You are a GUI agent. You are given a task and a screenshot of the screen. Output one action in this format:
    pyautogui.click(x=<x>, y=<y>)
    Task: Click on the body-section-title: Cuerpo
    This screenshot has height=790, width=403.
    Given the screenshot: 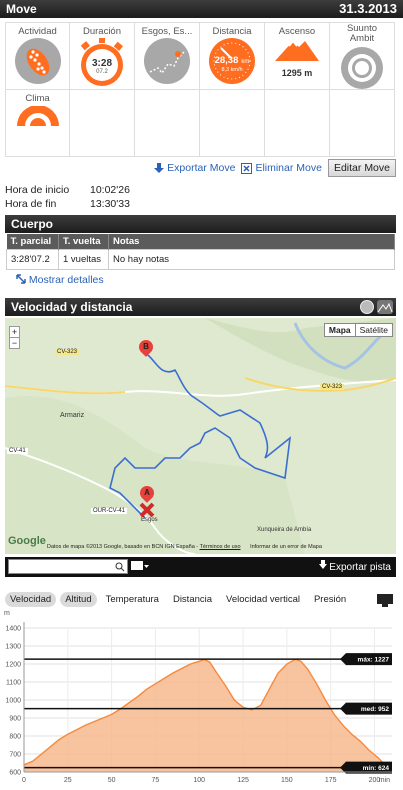 What is the action you would take?
    pyautogui.click(x=32, y=224)
    